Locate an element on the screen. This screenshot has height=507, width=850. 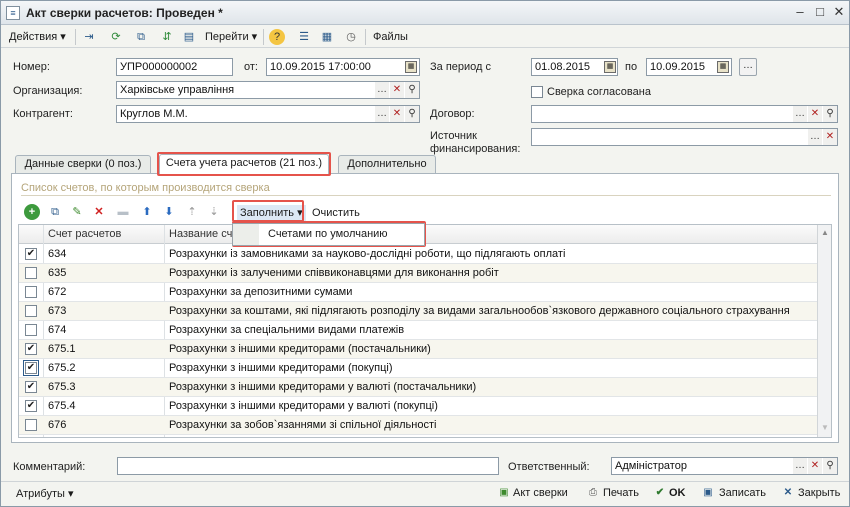
move-up-icon: ⬆ is located at coordinates (147, 212).